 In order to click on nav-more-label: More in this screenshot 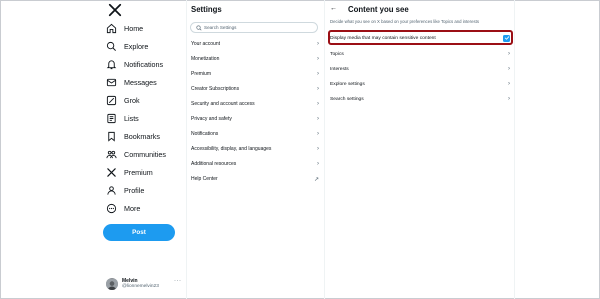, I will do `click(132, 208)`.